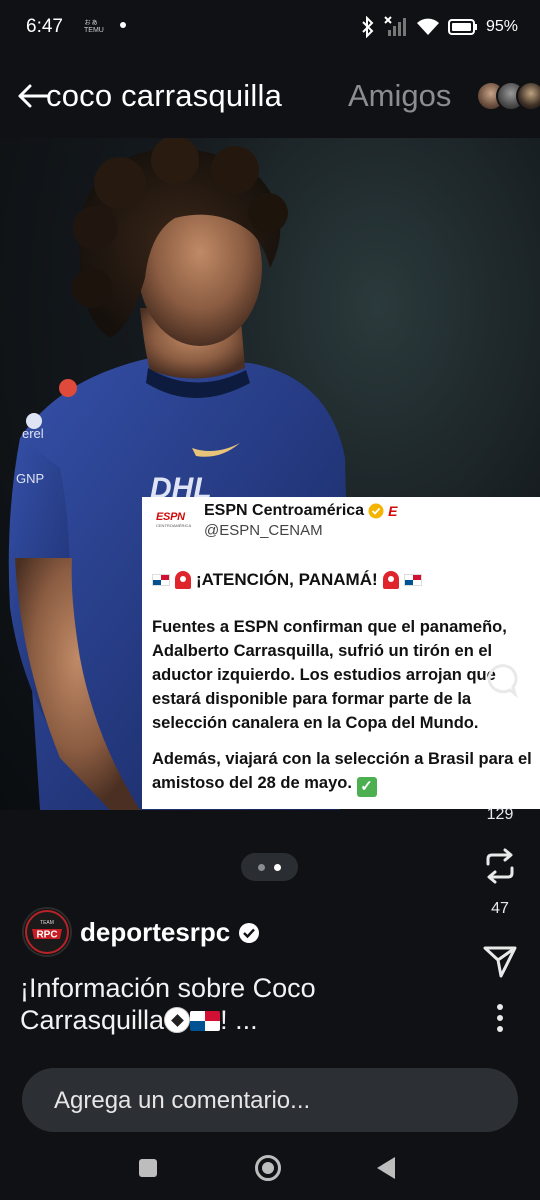  Describe the element at coordinates (177, 1020) in the screenshot. I see `soccer-ball-icon` at that location.